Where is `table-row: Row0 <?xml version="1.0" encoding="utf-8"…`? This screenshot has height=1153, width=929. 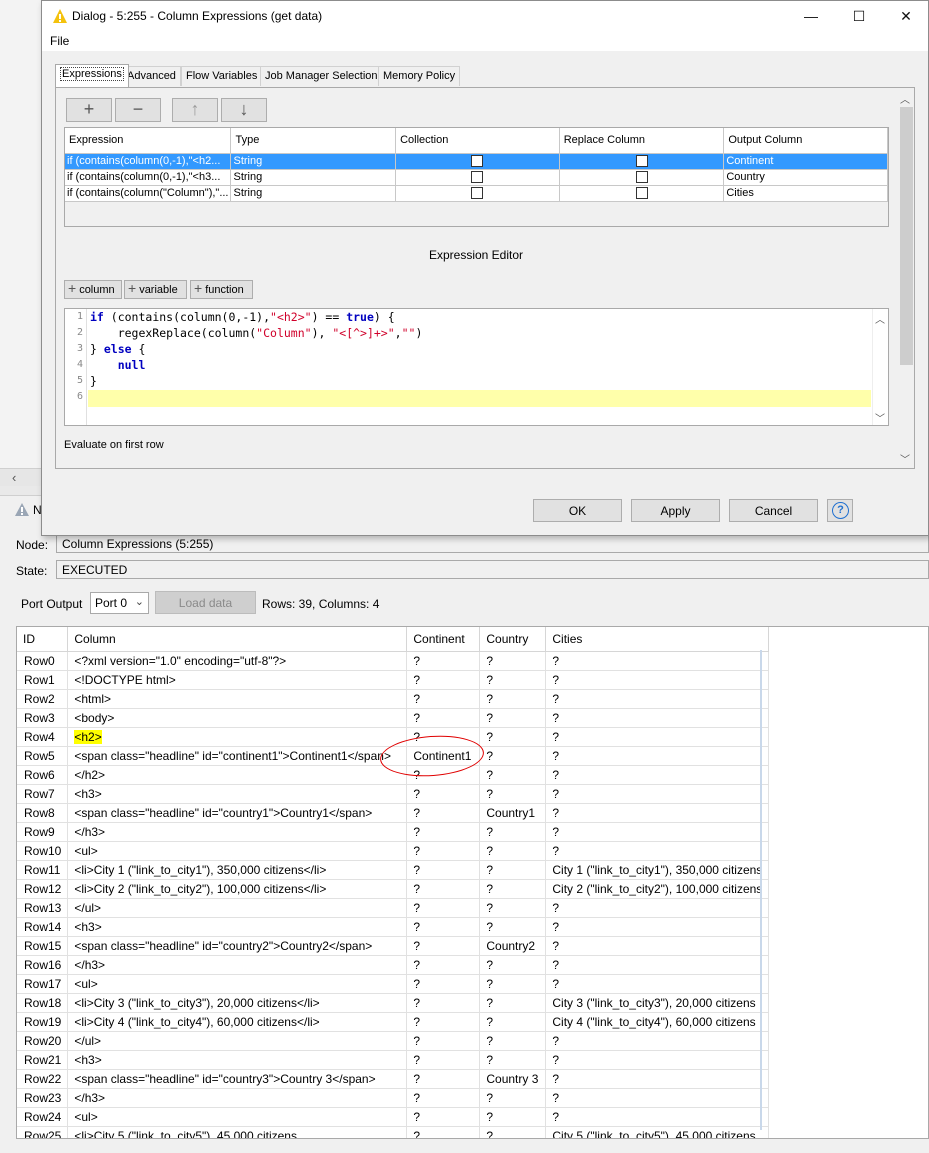 table-row: Row0 <?xml version="1.0" encoding="utf-8"… is located at coordinates (393, 661).